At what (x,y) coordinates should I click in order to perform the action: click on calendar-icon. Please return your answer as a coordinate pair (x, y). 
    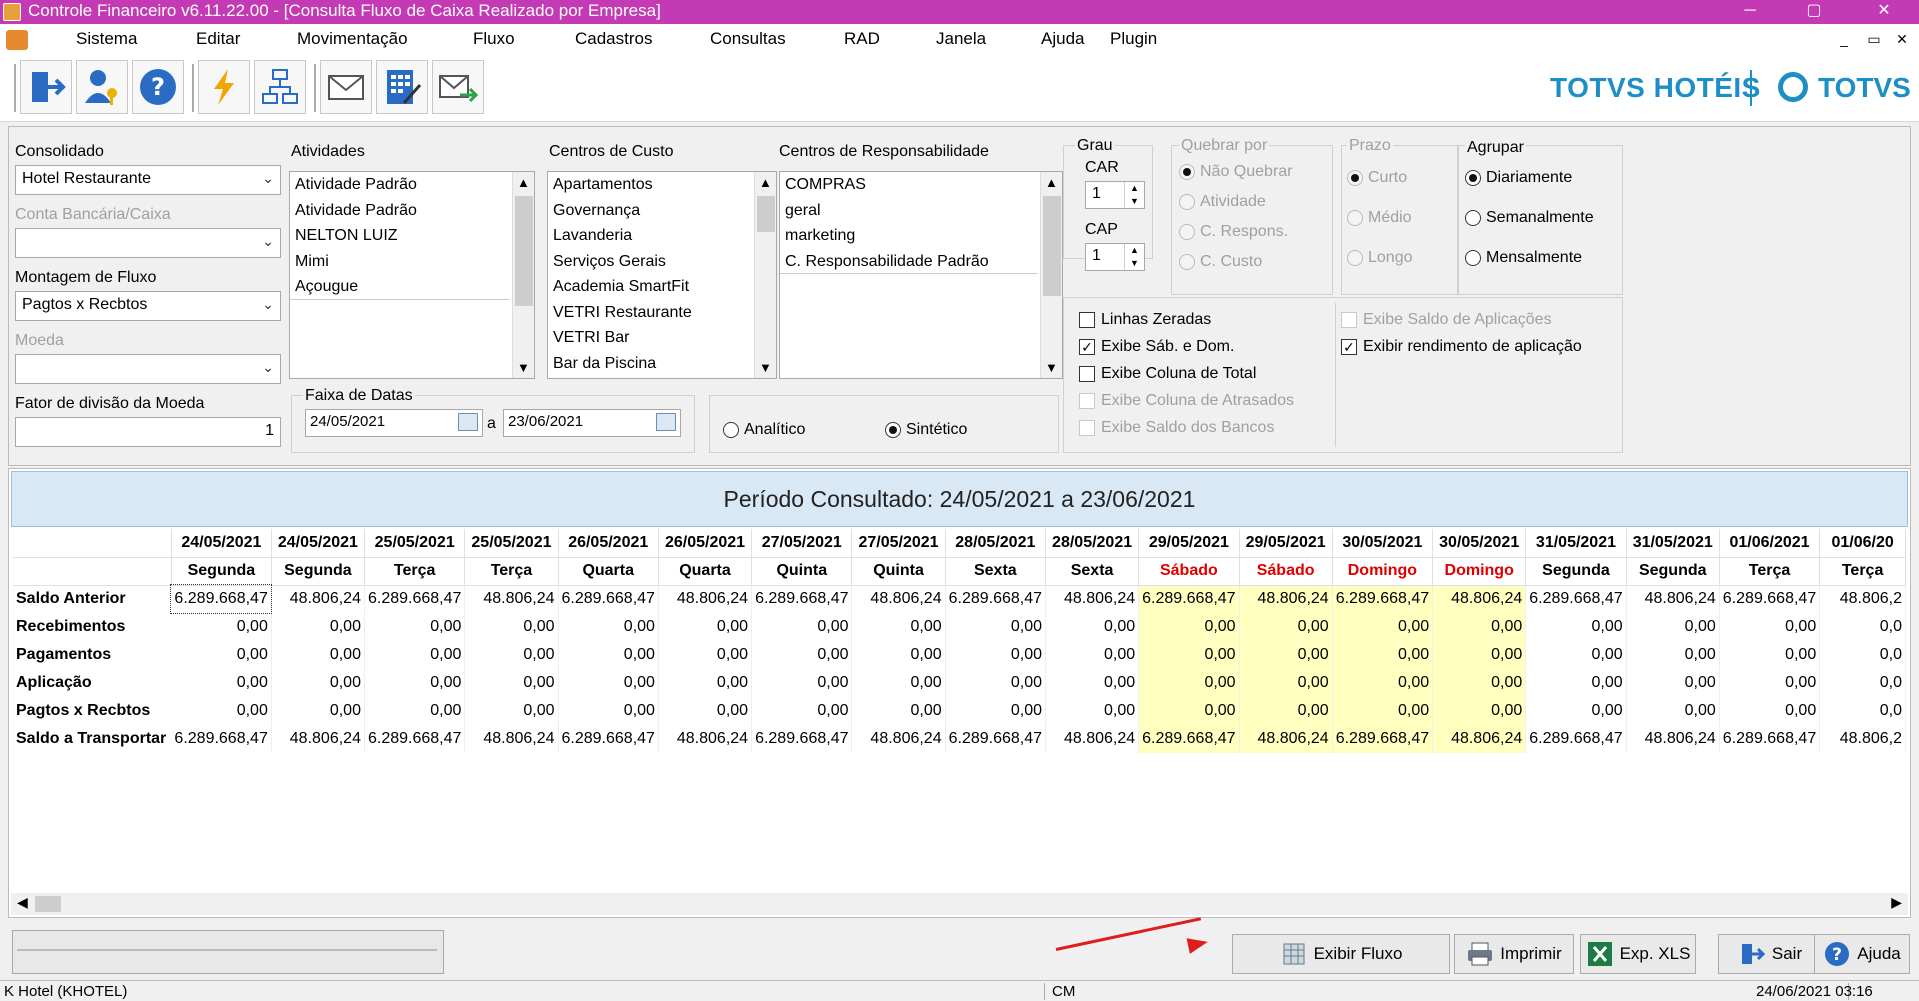
    Looking at the image, I should click on (468, 422).